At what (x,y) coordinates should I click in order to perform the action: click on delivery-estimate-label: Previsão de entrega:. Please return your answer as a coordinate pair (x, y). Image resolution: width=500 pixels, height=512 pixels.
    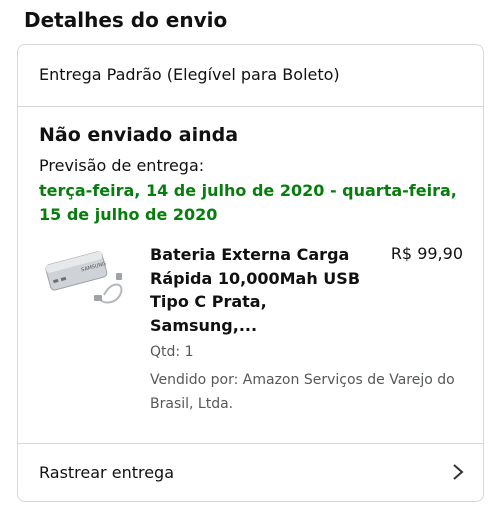
    Looking at the image, I should click on (122, 165).